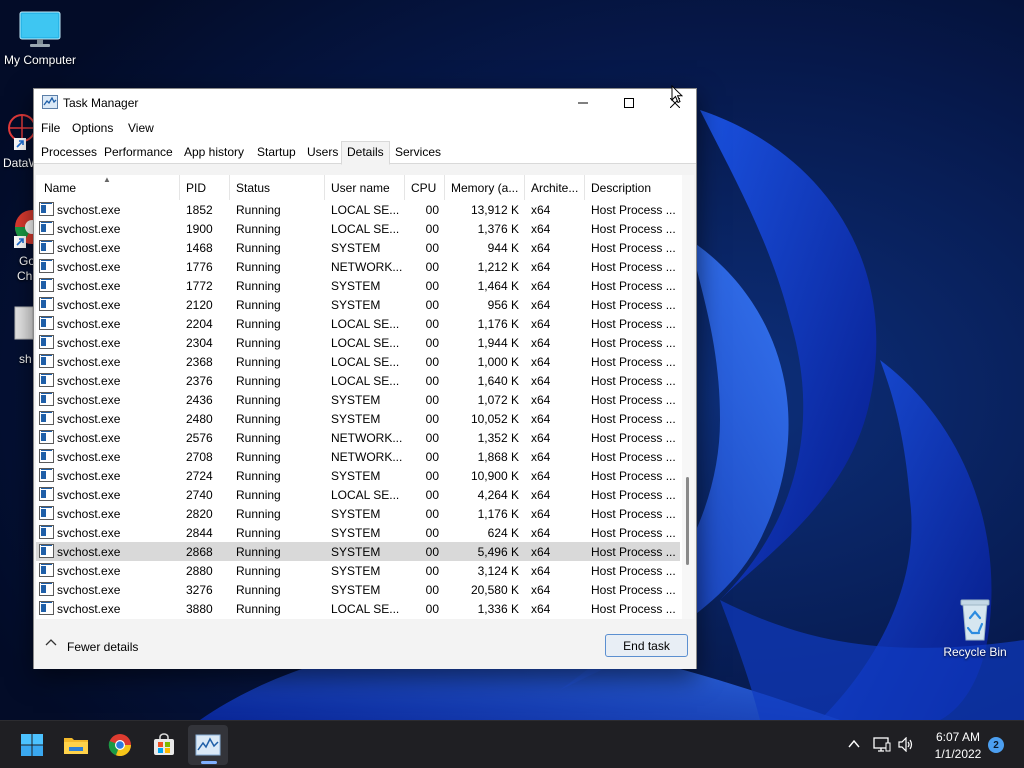  Describe the element at coordinates (906, 744) in the screenshot. I see `volume-icon` at that location.